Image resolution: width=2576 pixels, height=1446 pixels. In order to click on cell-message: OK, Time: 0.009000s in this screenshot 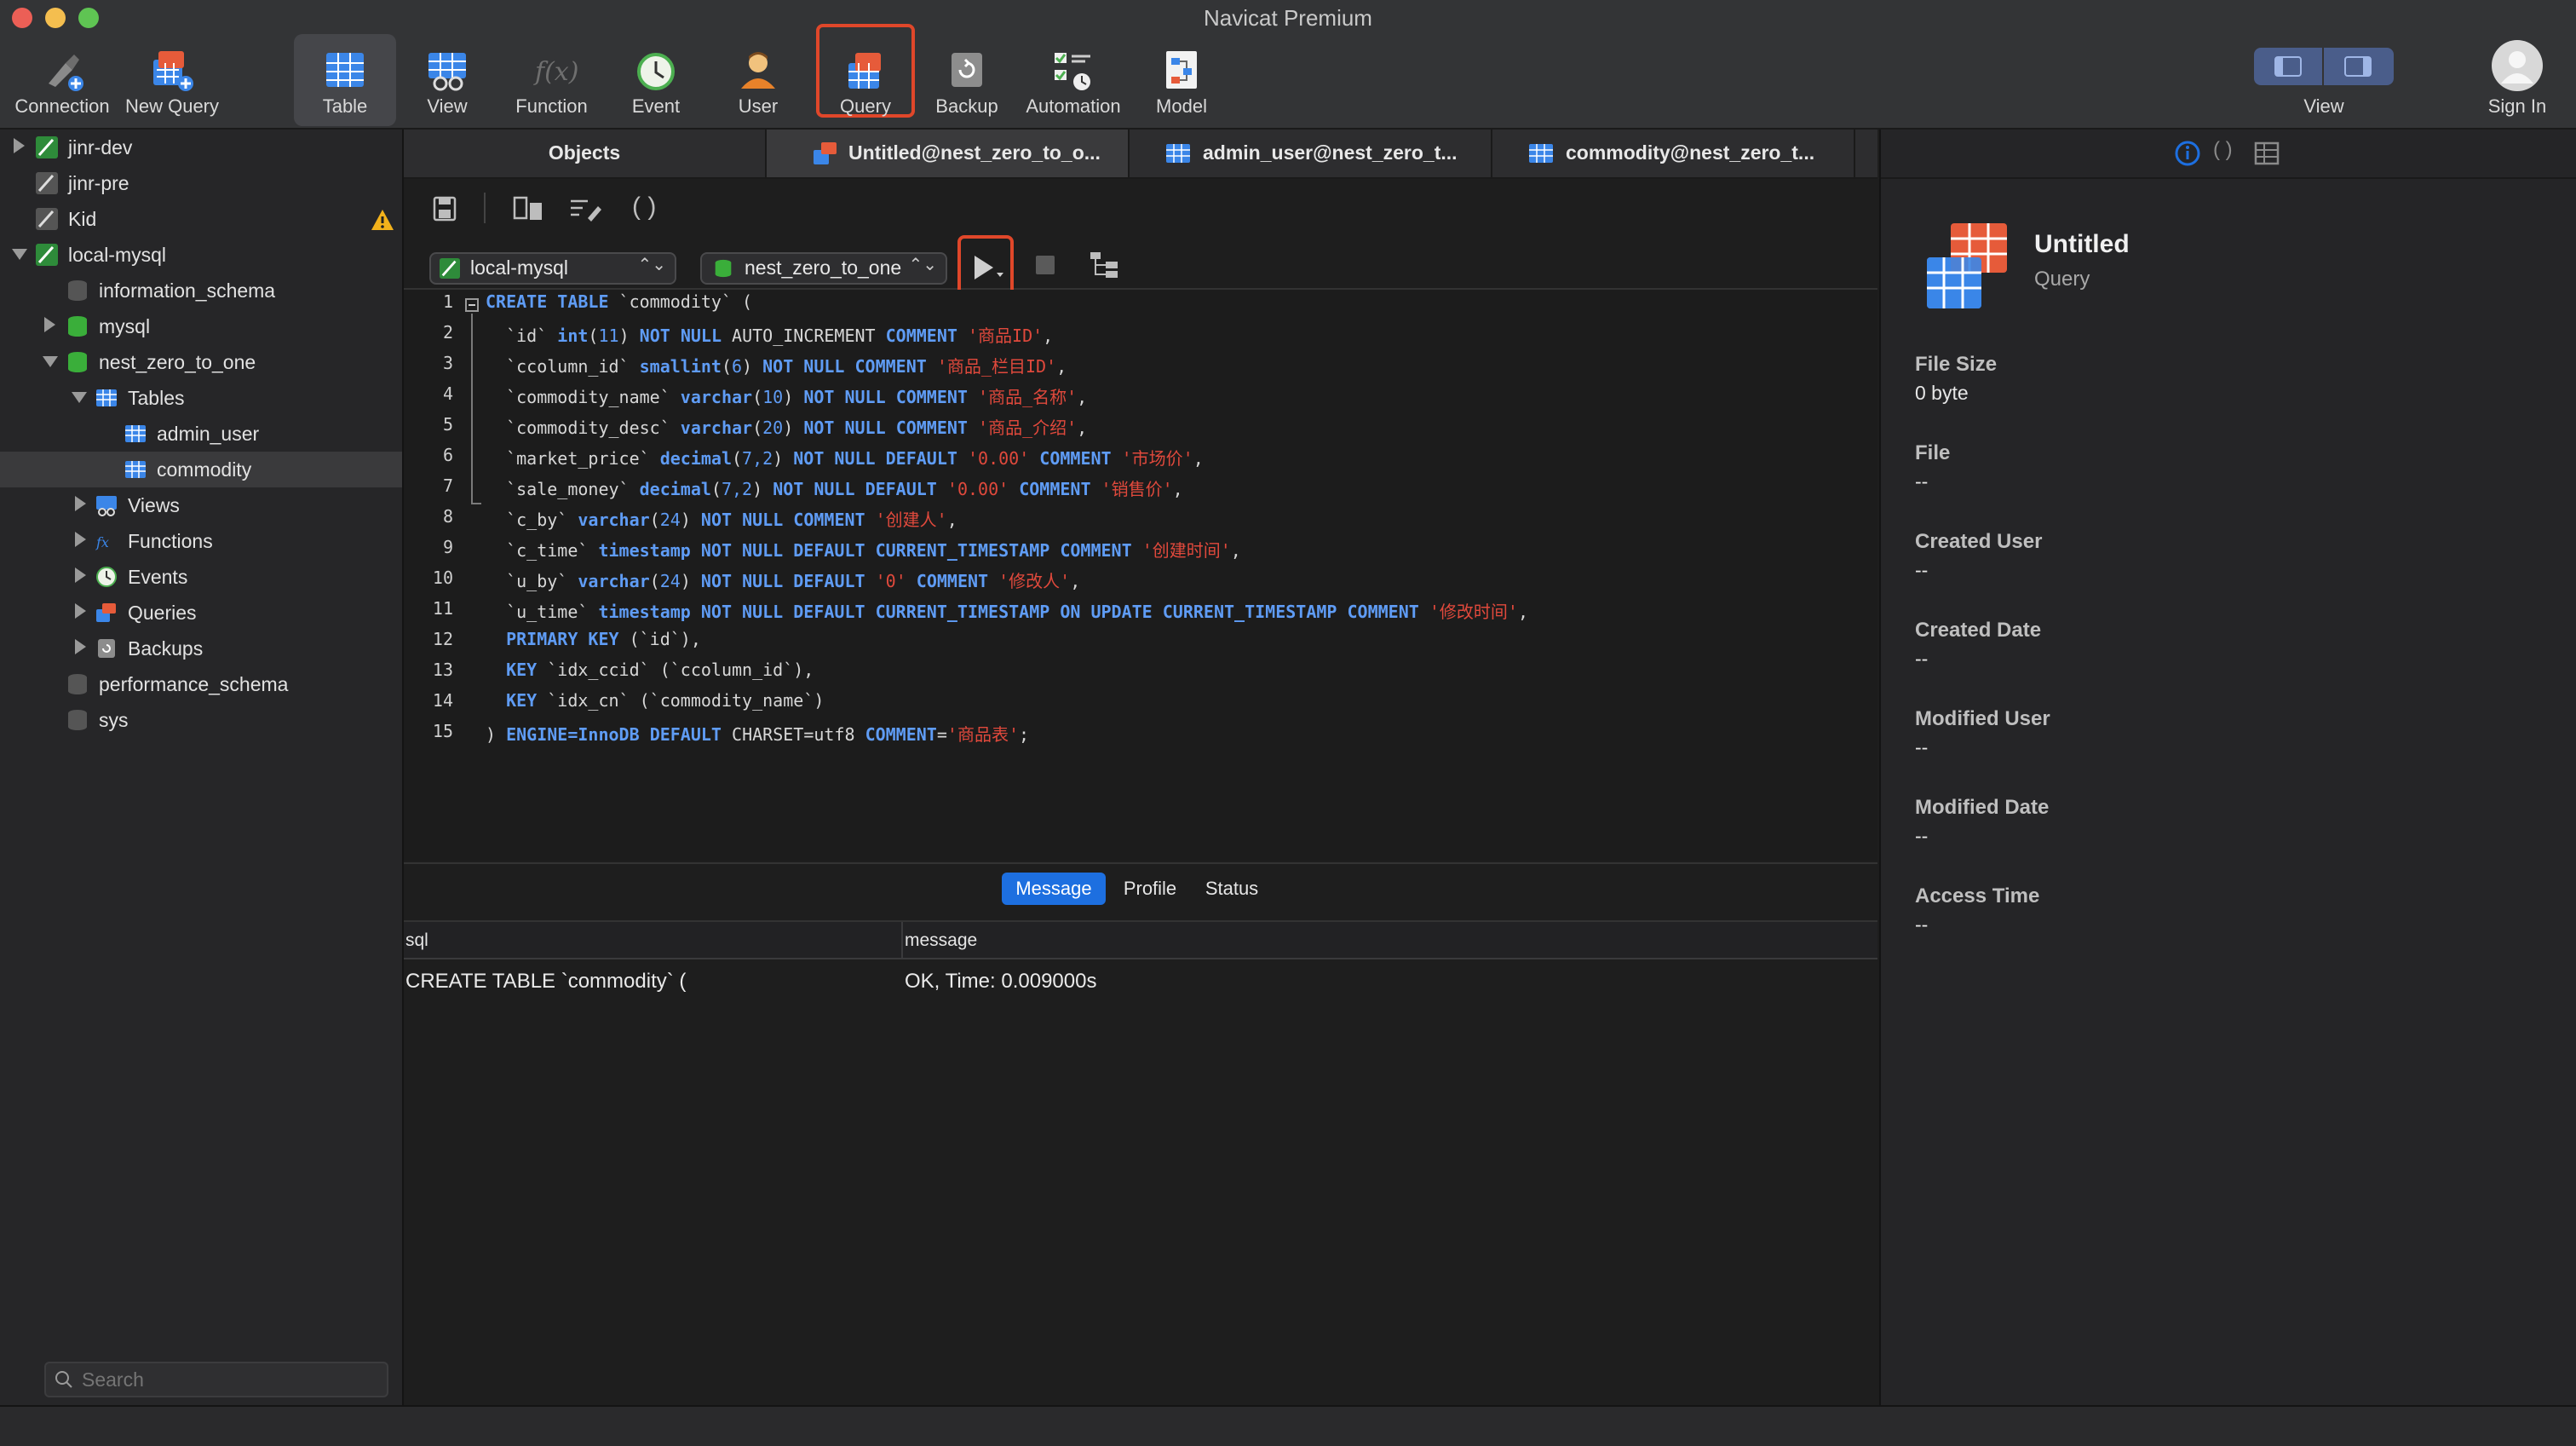, I will do `click(1001, 981)`.